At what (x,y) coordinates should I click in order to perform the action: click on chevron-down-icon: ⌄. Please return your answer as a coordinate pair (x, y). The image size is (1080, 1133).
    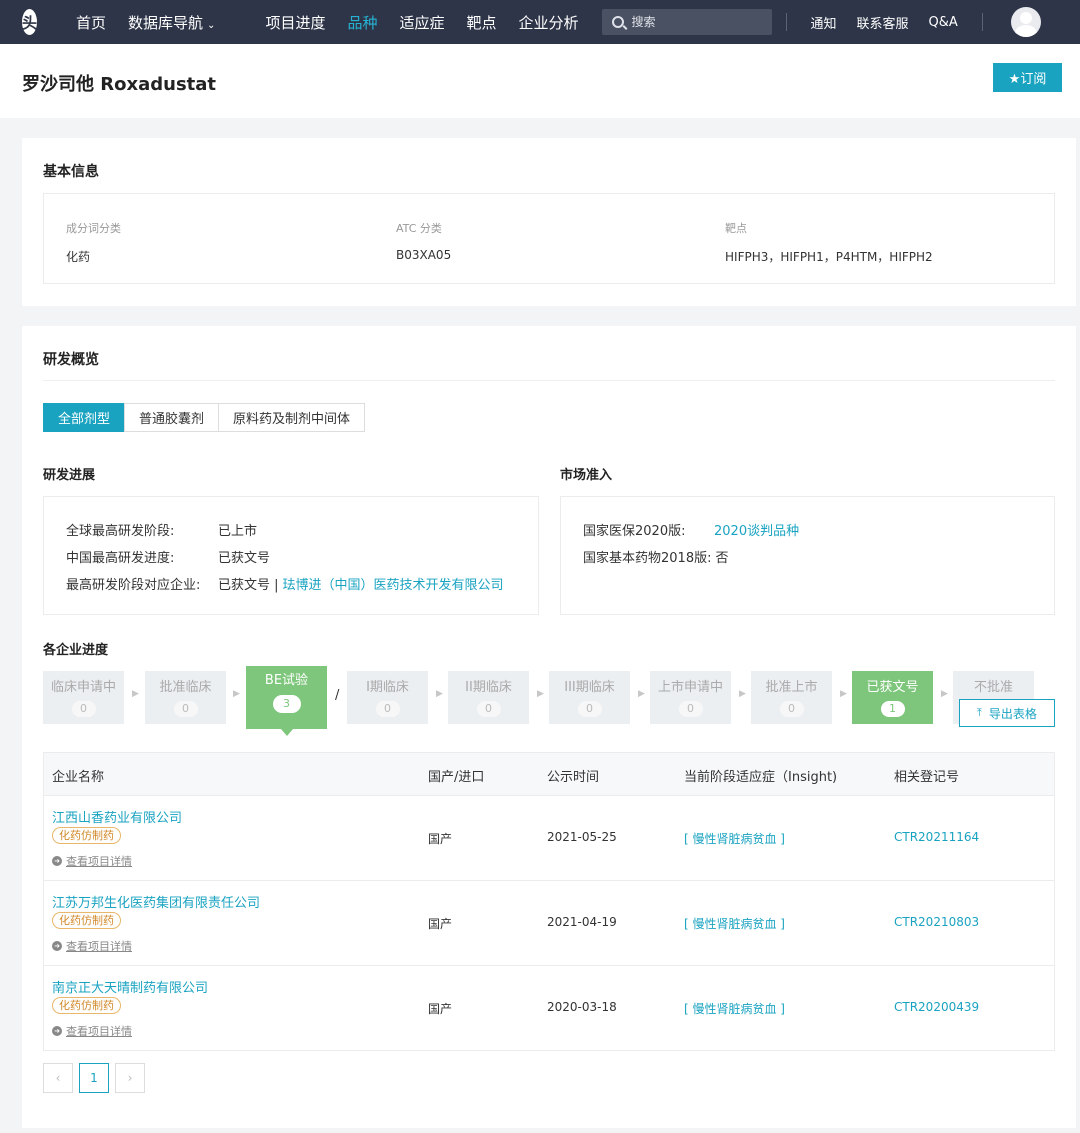
    Looking at the image, I should click on (211, 25).